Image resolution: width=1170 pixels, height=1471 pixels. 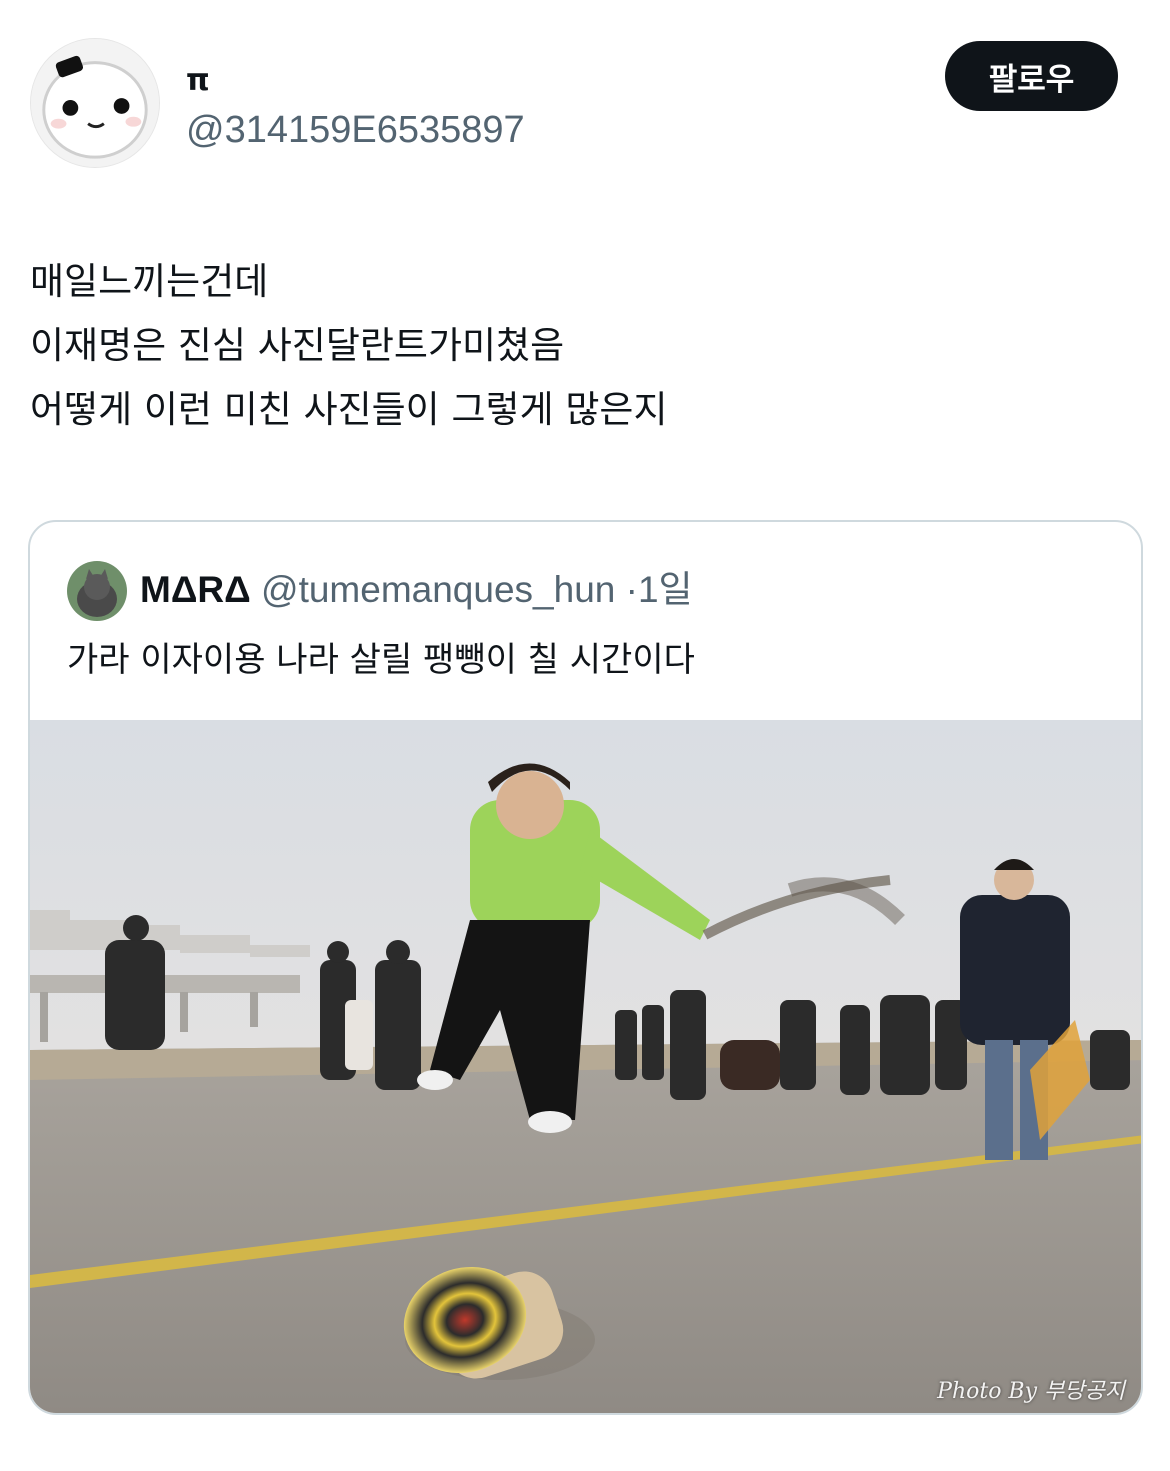 I want to click on quoted-header: MΔRΔ @tumemanques_hun ·1일, so click(x=416, y=590).